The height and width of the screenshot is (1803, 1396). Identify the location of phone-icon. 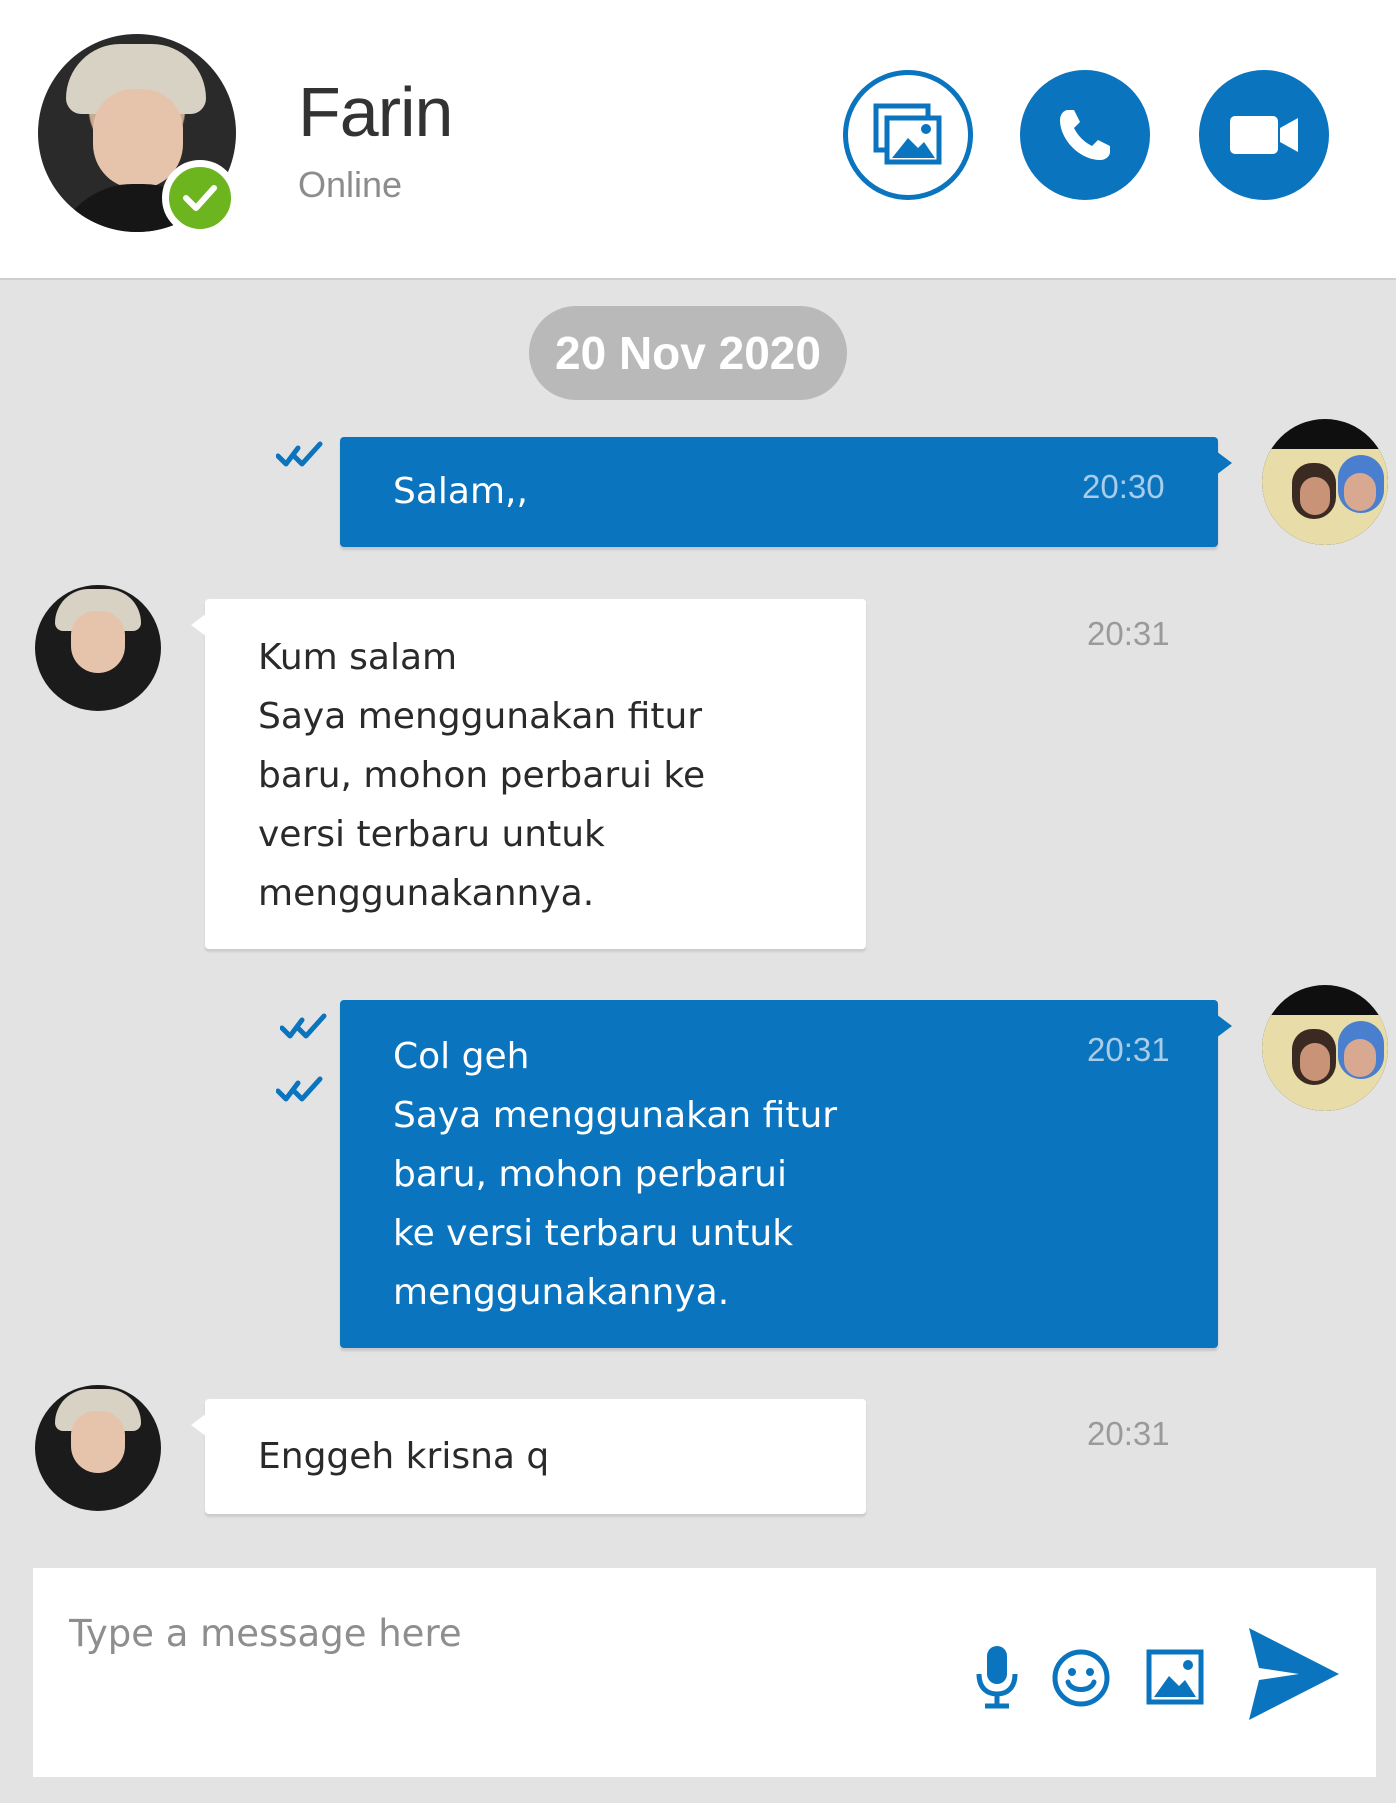
(1085, 135).